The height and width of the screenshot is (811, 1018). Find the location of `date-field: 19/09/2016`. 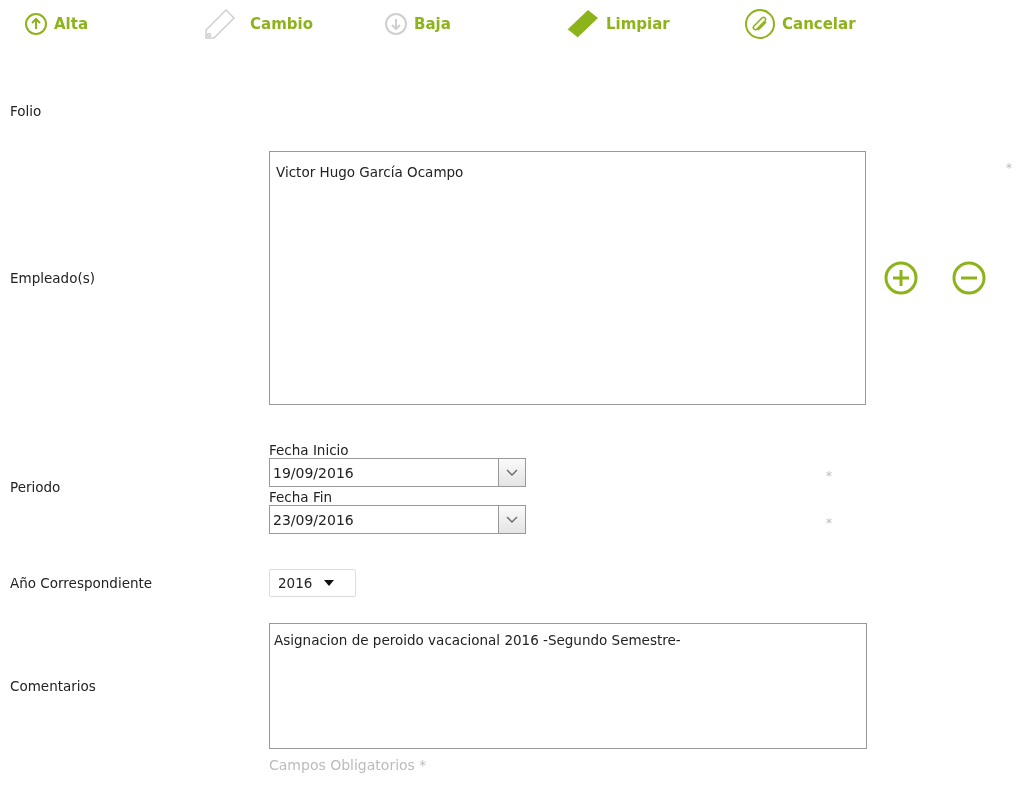

date-field: 19/09/2016 is located at coordinates (397, 472).